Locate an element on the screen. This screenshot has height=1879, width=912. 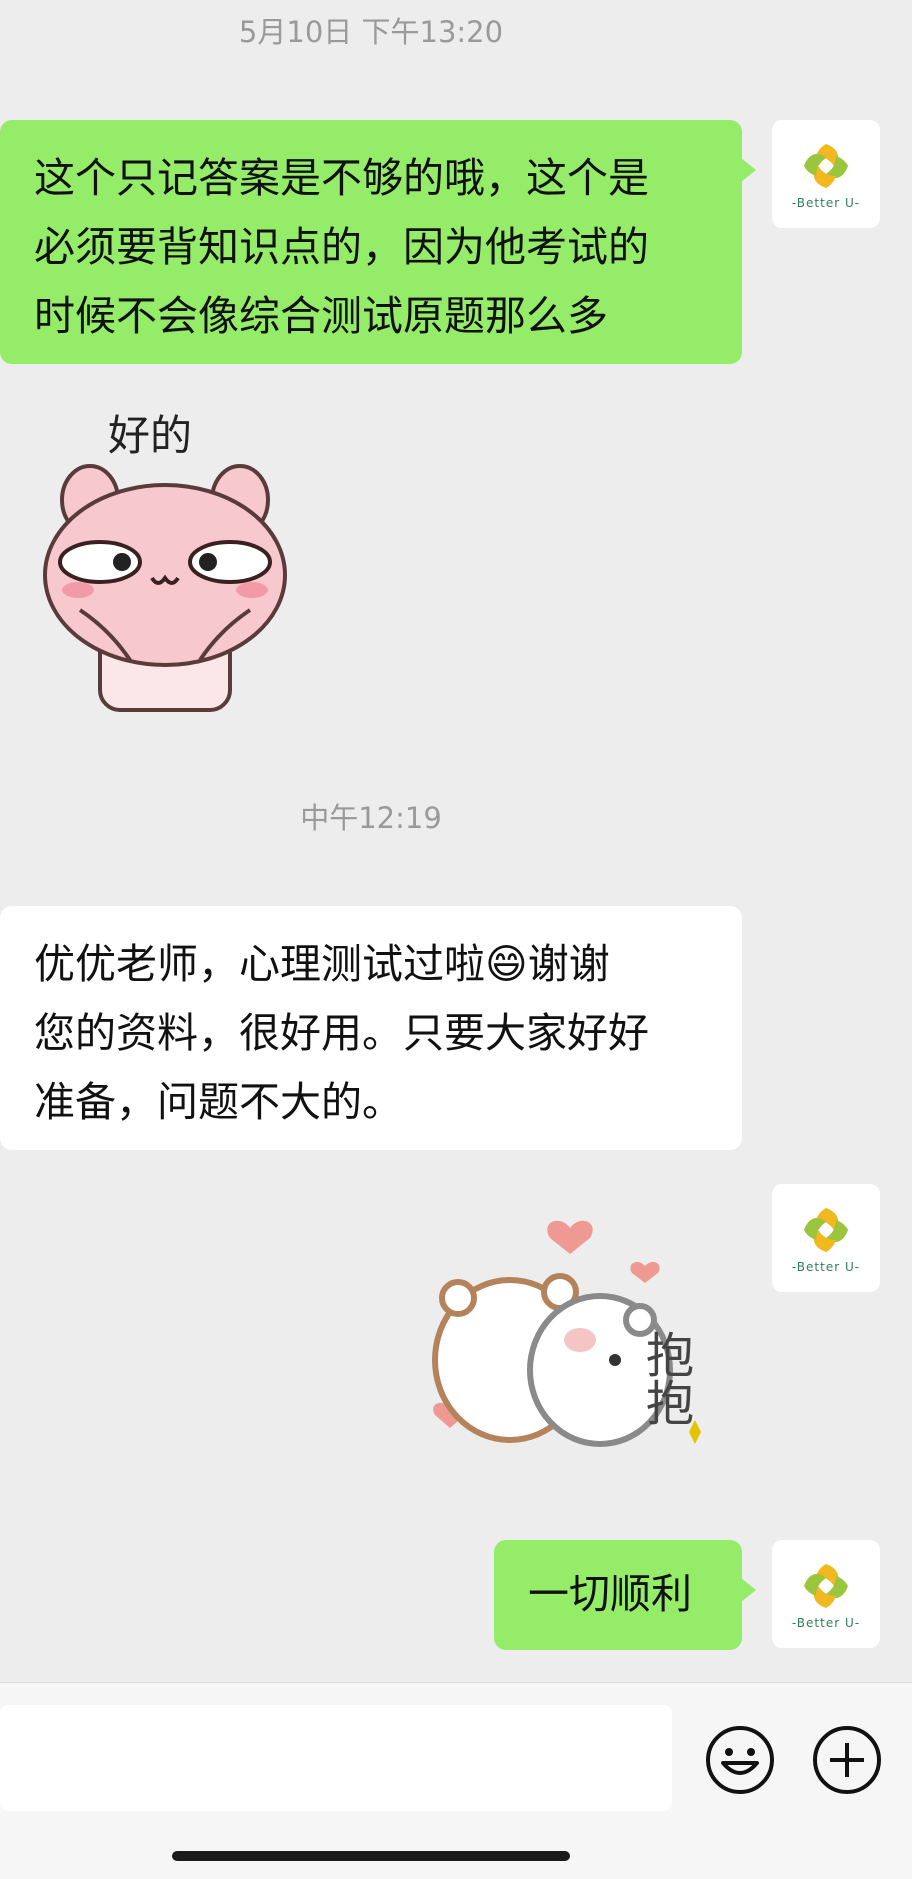
emoji-button is located at coordinates (740, 1760).